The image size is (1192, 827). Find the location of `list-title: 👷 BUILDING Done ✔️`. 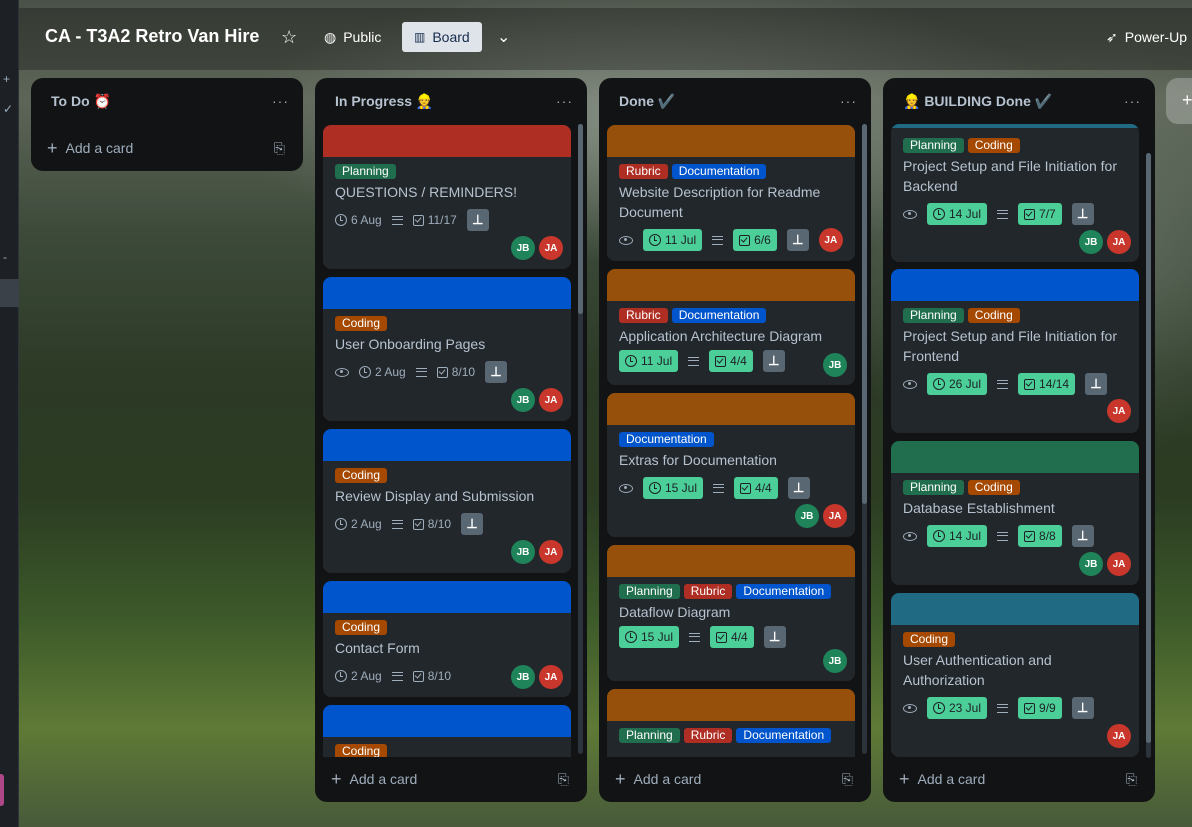

list-title: 👷 BUILDING Done ✔️ is located at coordinates (977, 101).